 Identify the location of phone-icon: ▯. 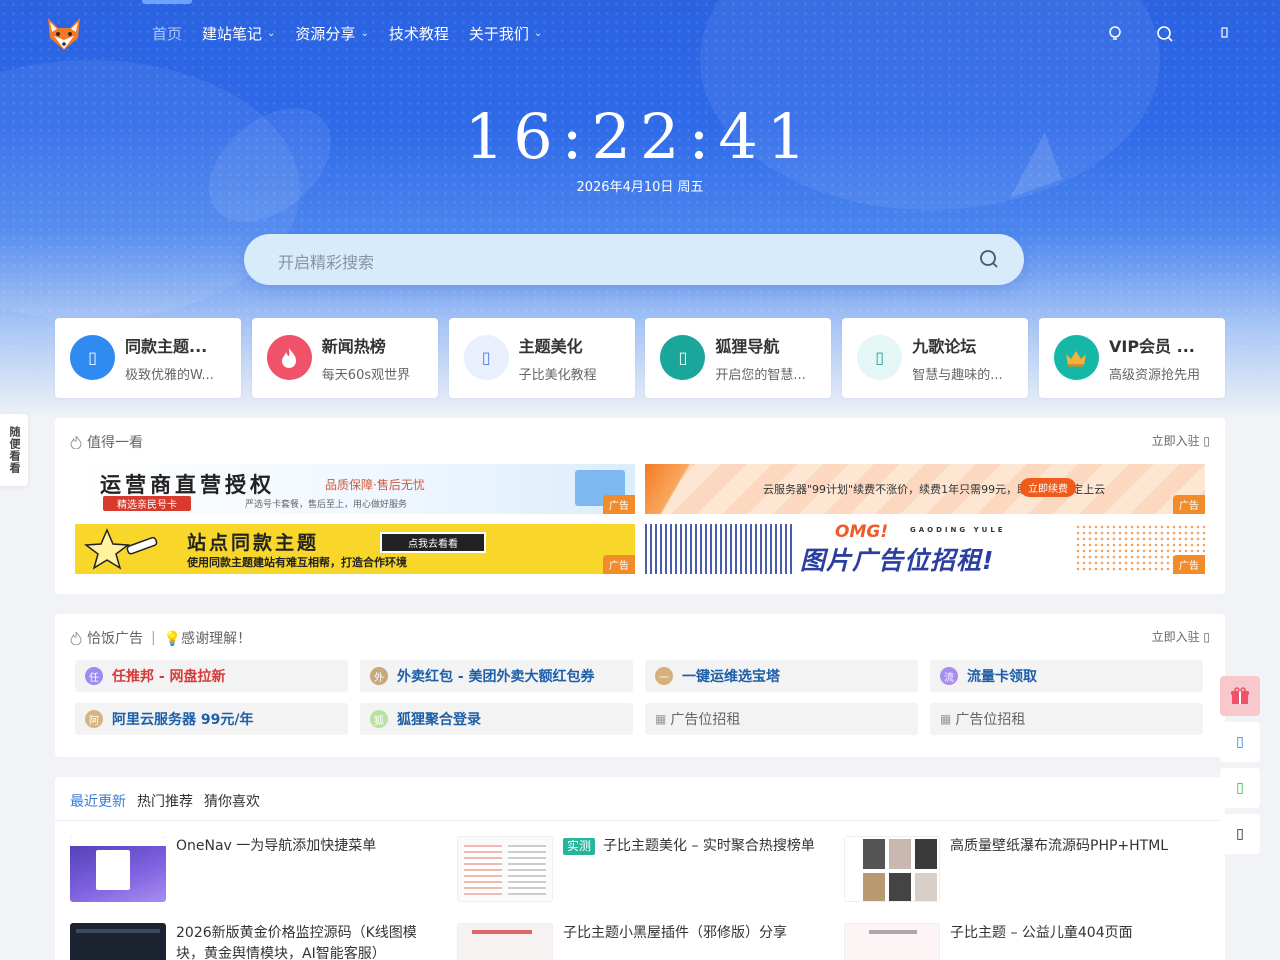
(1240, 834).